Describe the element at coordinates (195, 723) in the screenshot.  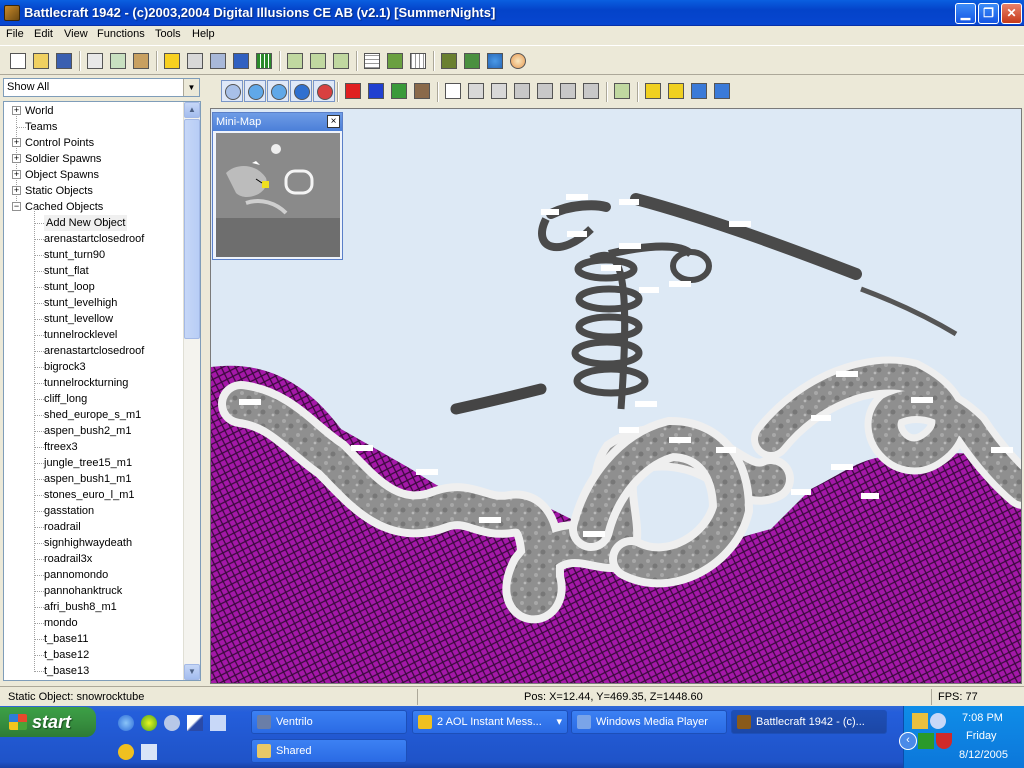
I see `network-icon` at that location.